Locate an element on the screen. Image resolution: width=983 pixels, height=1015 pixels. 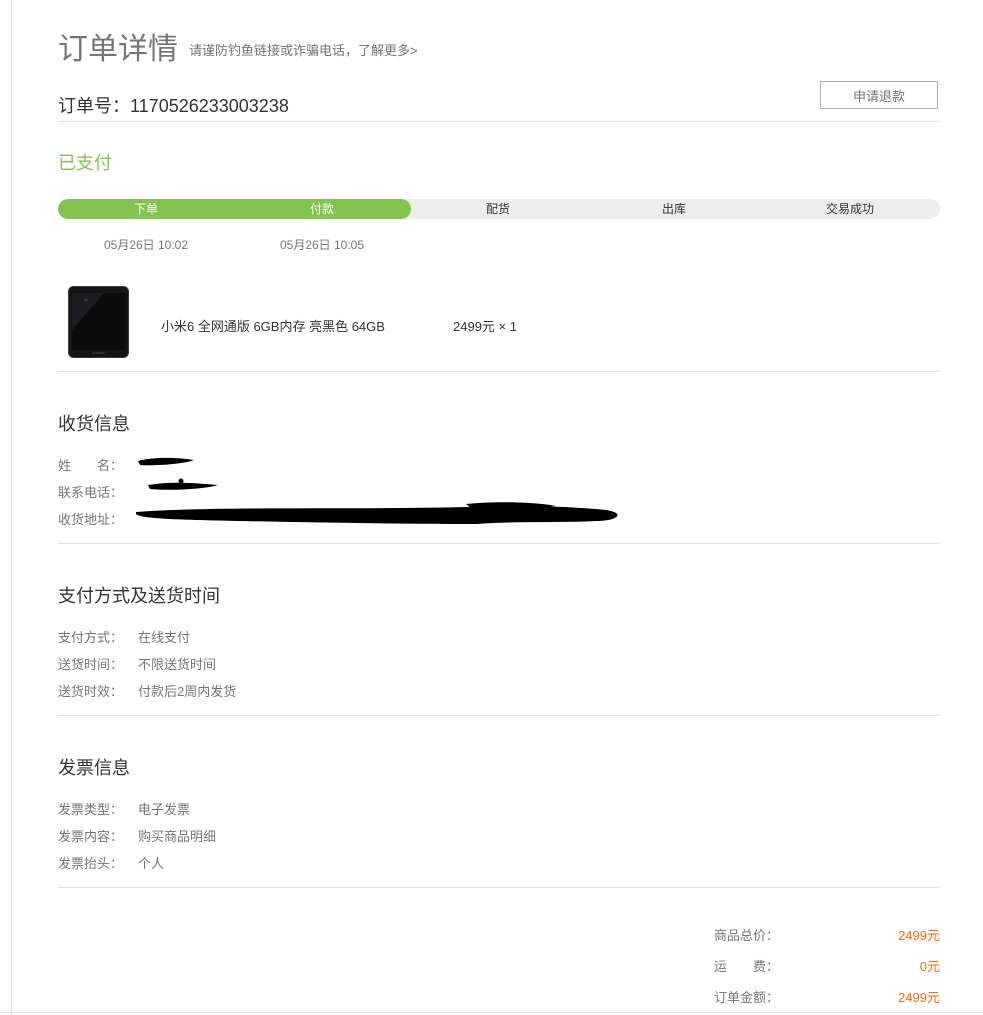
order-number: 订单号：1170526233003238 is located at coordinates (173, 106).